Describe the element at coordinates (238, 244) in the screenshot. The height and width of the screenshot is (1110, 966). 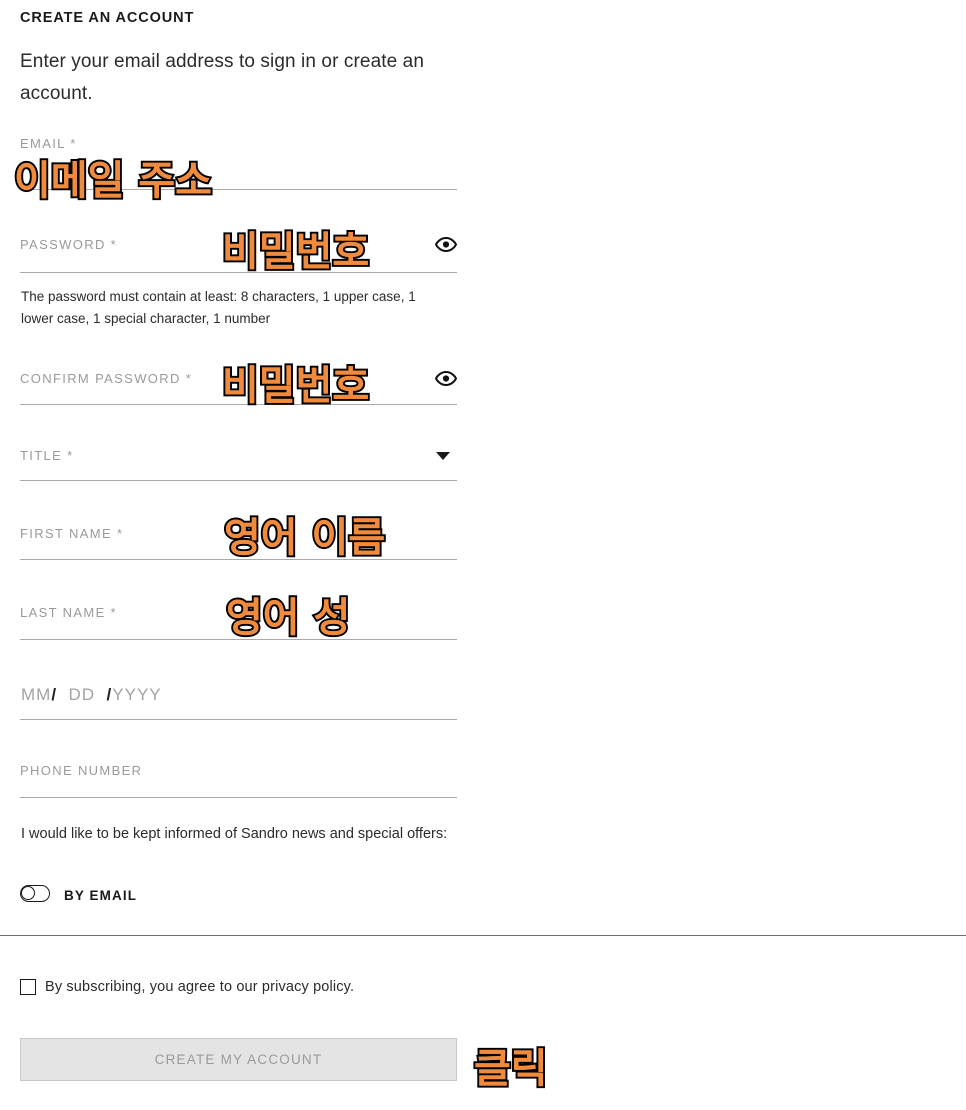
I see `password-field-group: PASSWORD *` at that location.